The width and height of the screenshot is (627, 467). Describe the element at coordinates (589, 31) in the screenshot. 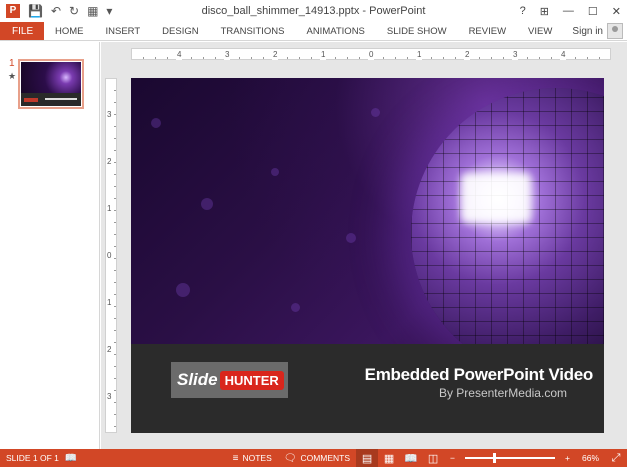

I see `sign-in-link: Sign in` at that location.